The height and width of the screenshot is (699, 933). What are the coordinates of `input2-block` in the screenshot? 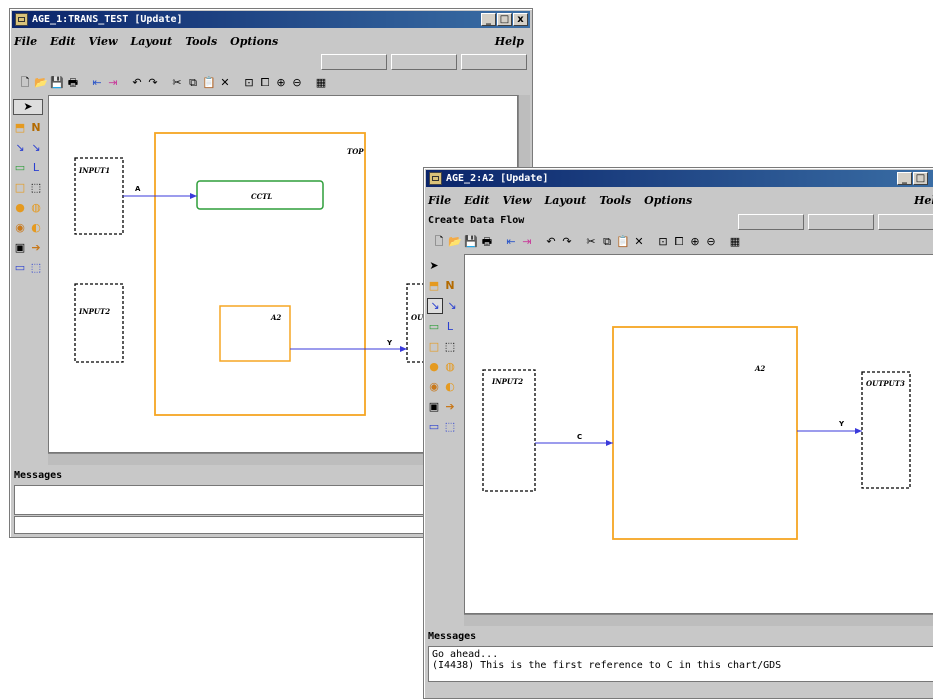 It's located at (99, 323).